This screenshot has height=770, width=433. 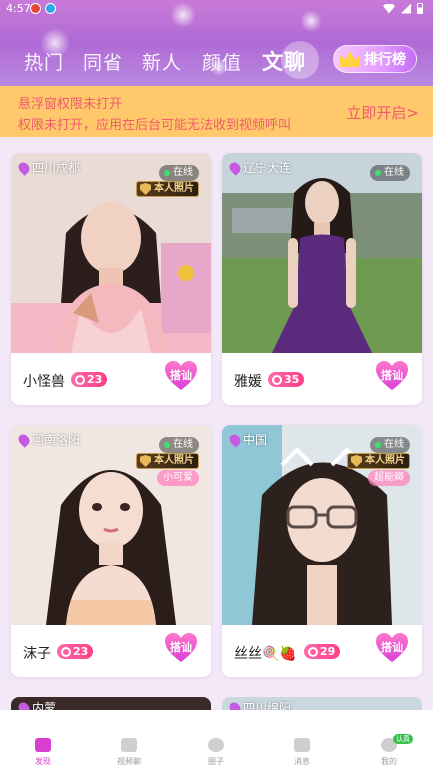 I want to click on location-text: 四川绵阳, so click(x=267, y=705).